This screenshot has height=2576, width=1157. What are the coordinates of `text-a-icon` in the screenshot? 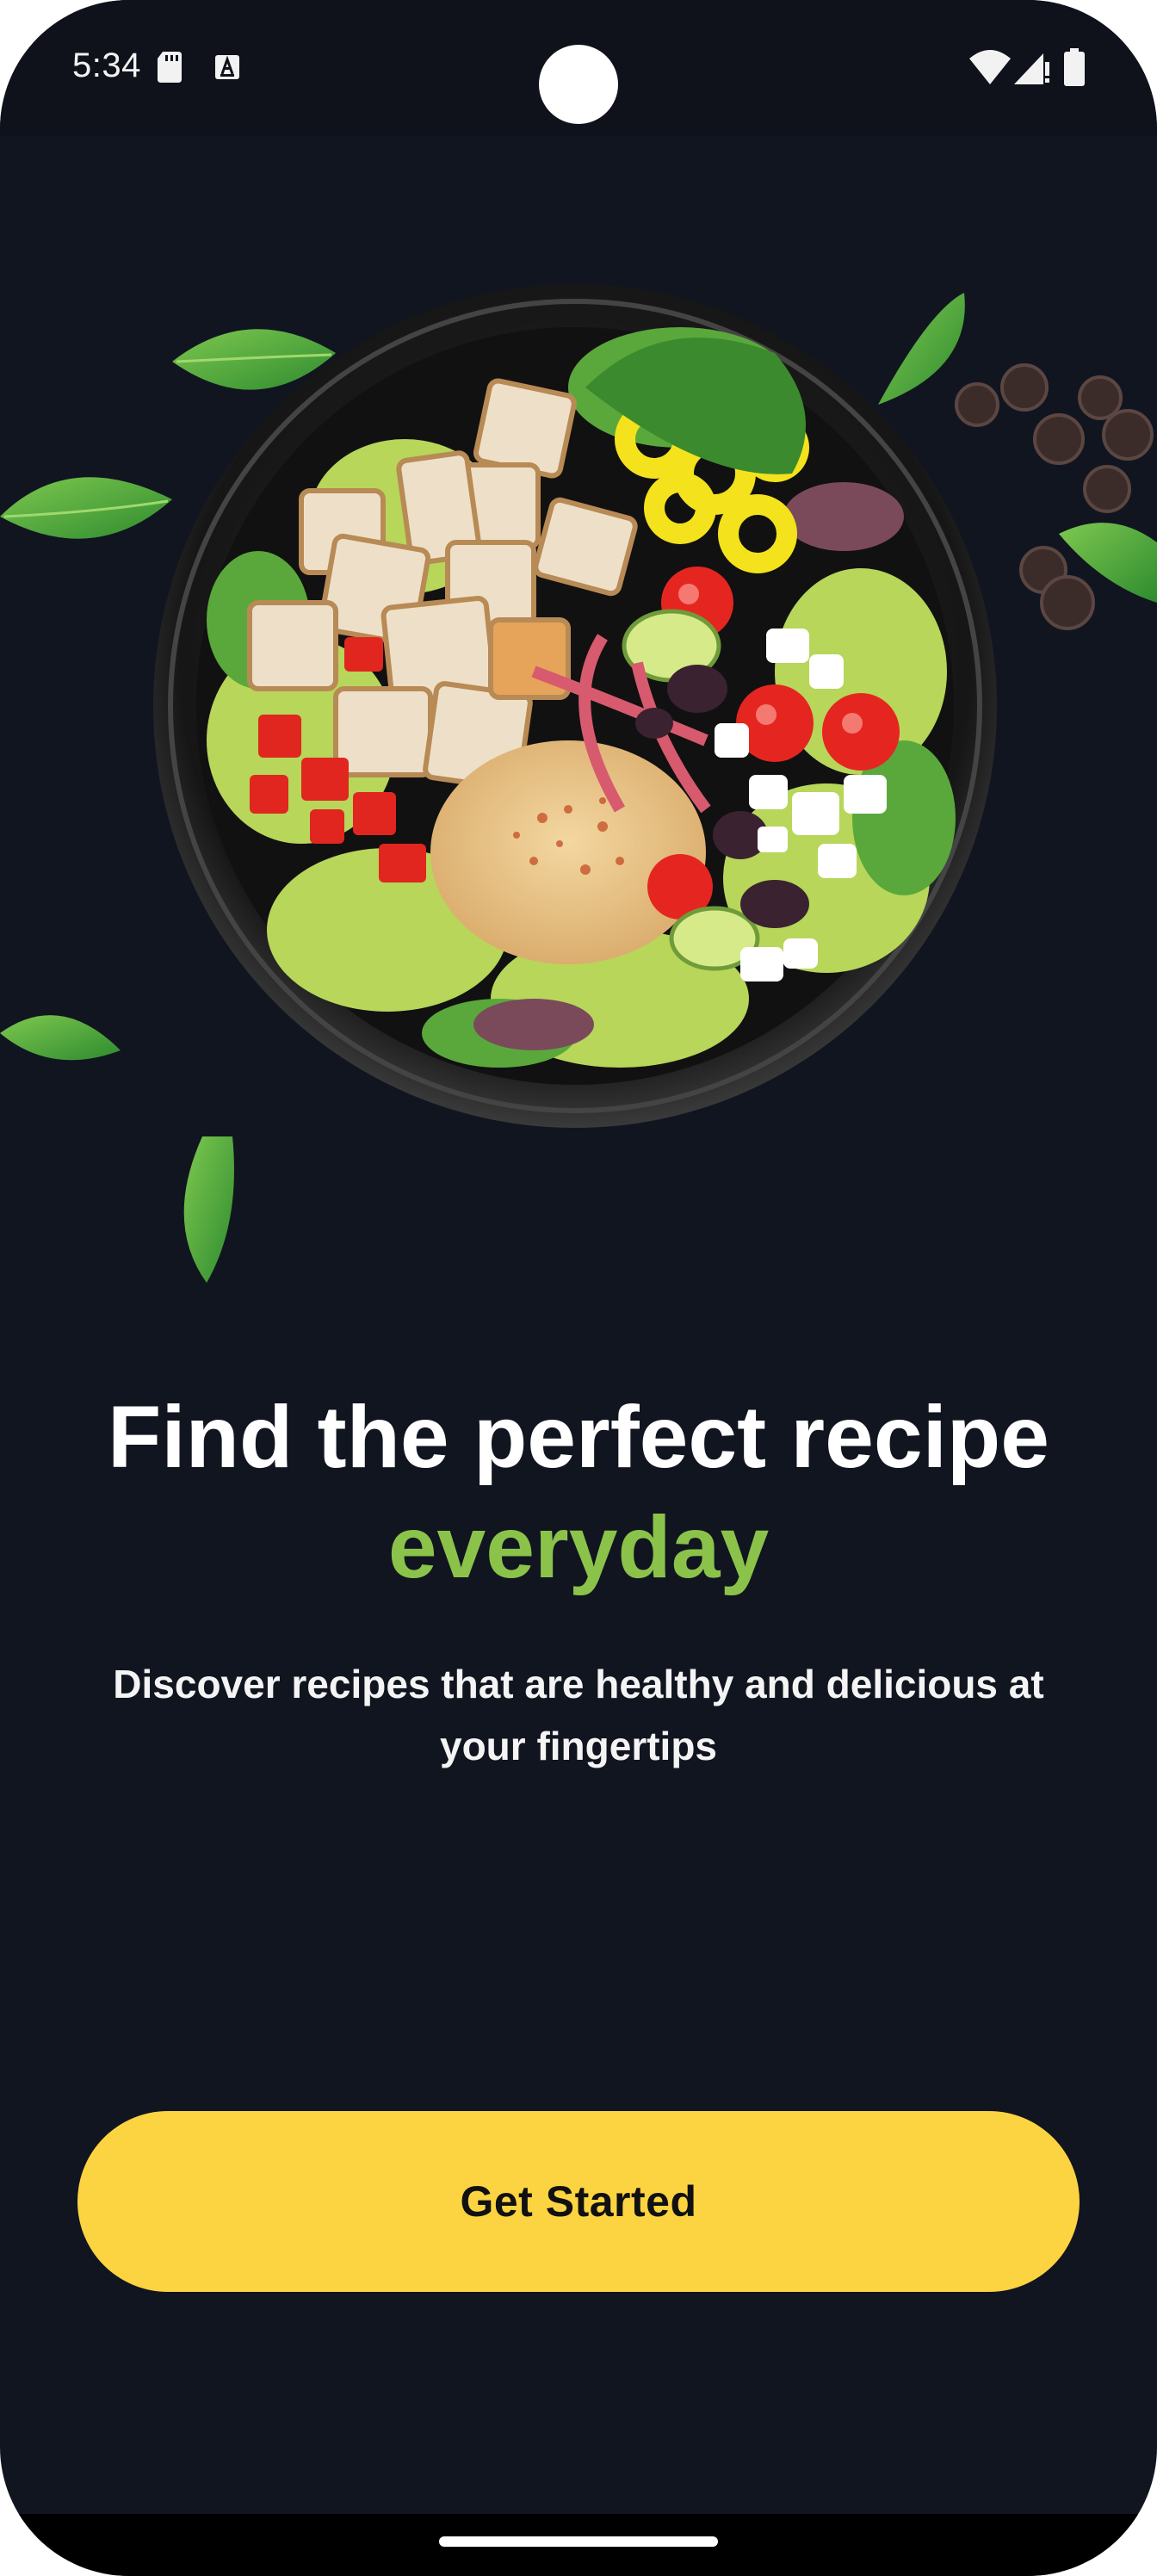 It's located at (227, 67).